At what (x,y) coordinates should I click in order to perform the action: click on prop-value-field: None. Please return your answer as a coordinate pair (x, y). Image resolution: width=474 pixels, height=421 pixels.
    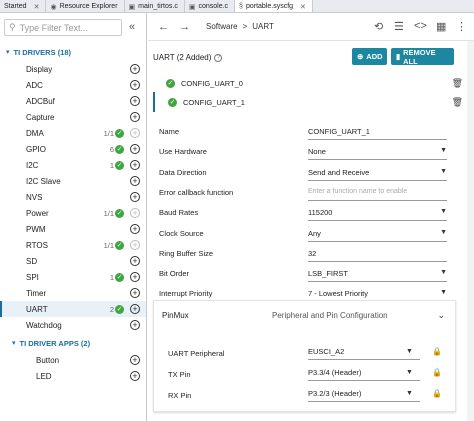
    Looking at the image, I should click on (377, 152).